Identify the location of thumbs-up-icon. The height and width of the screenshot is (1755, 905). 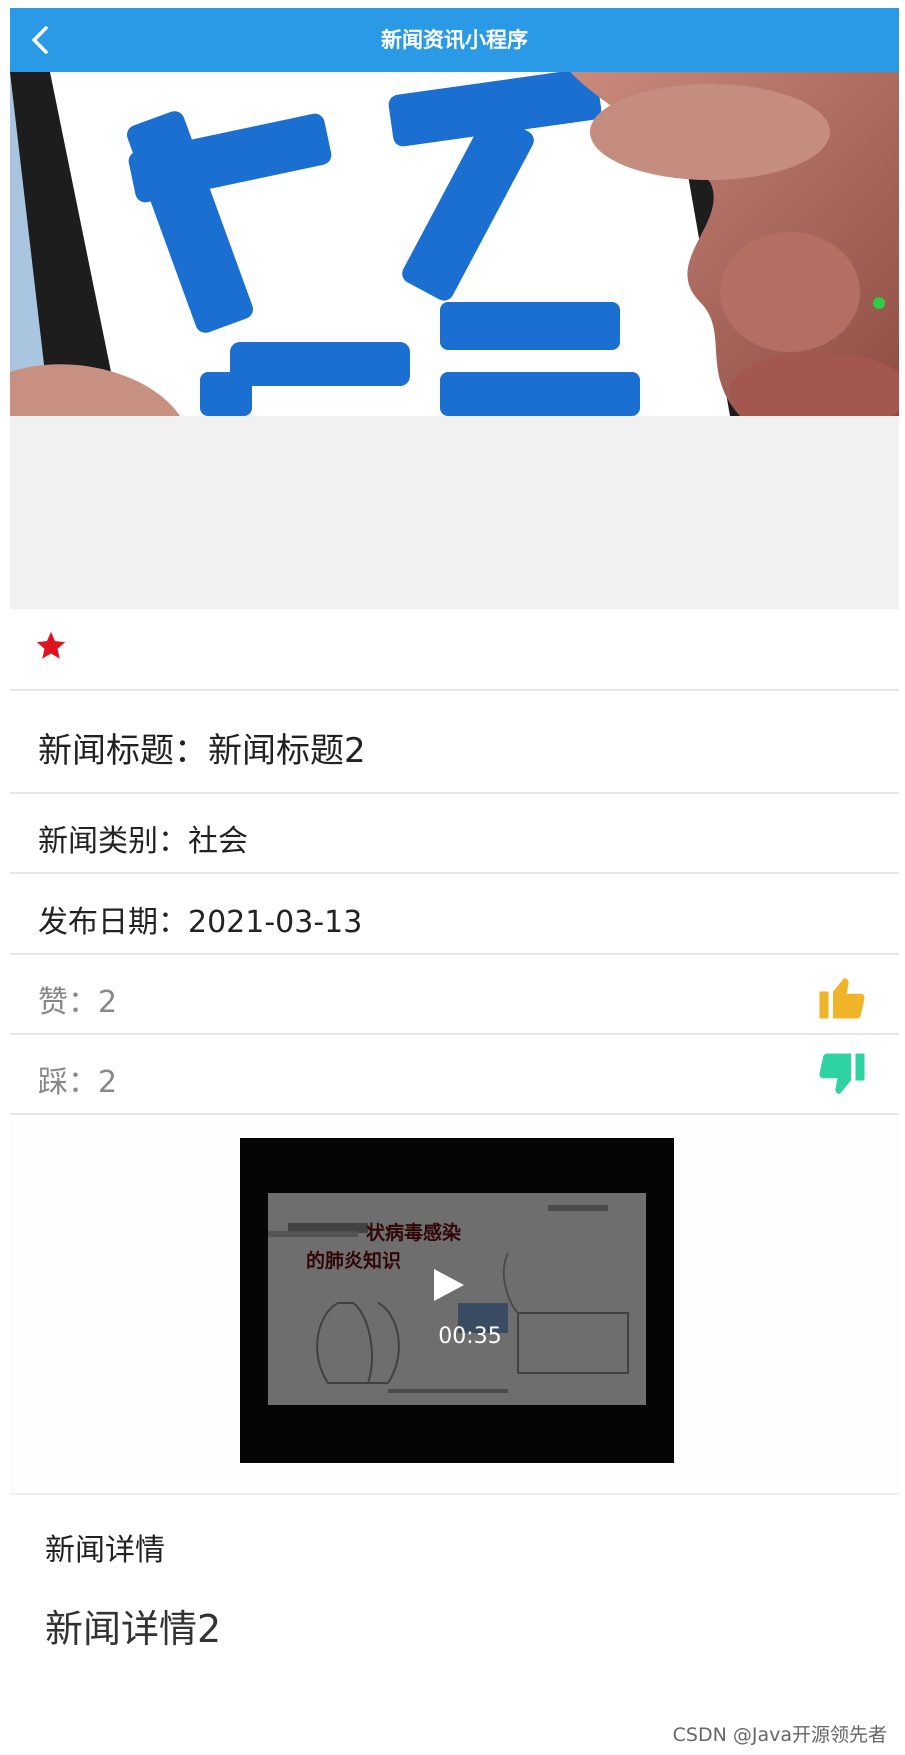
(842, 996).